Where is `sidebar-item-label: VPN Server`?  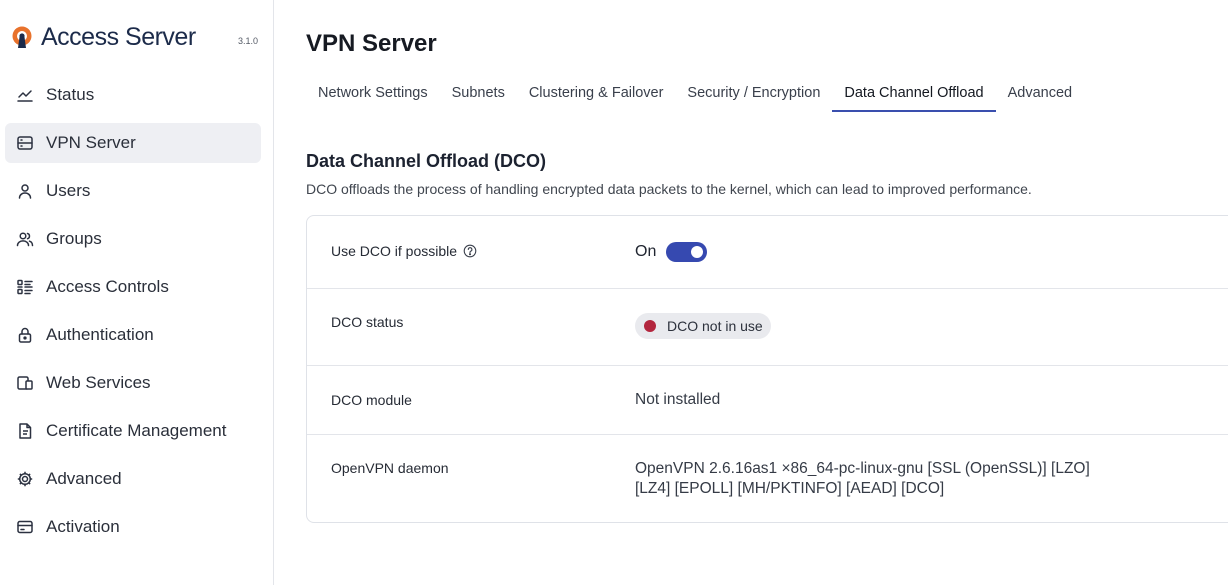 sidebar-item-label: VPN Server is located at coordinates (91, 142).